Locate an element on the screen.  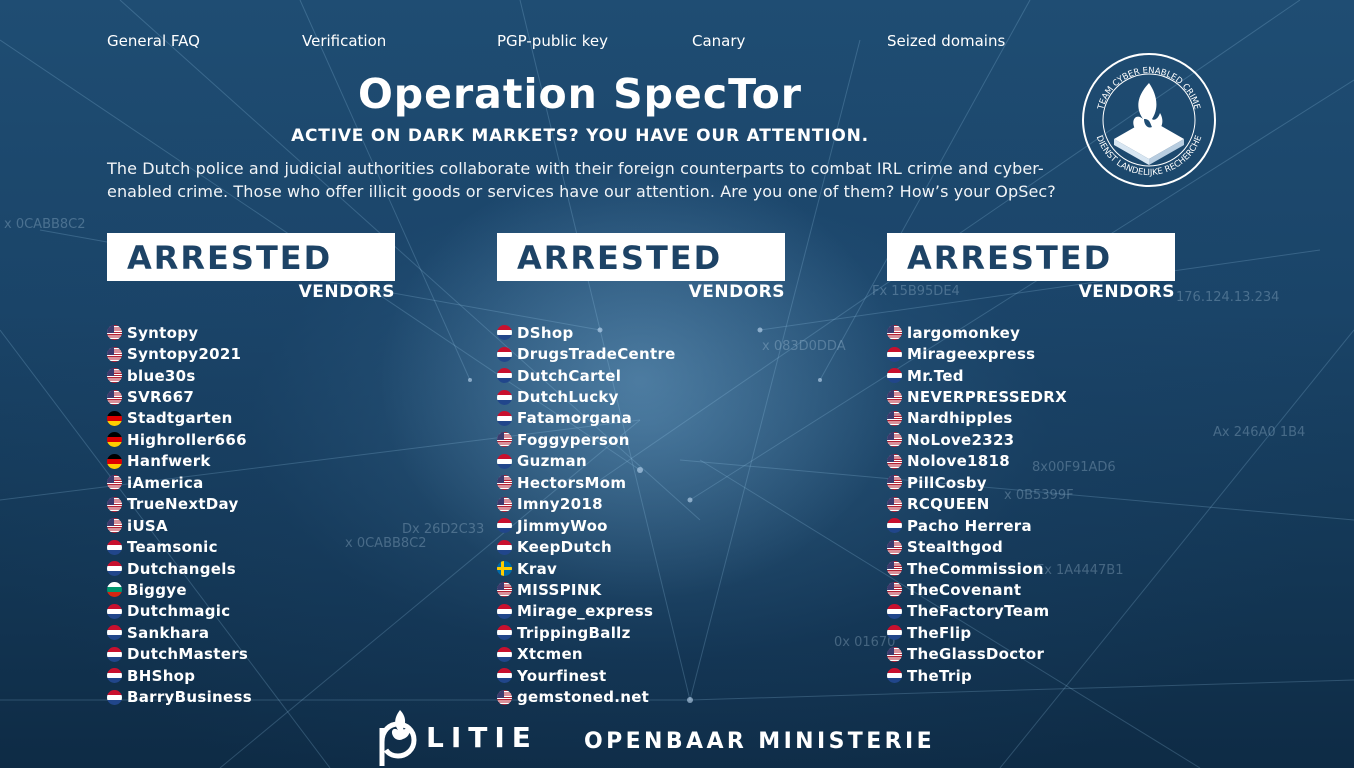
vendor-item: Dutchangels is located at coordinates (257, 568).